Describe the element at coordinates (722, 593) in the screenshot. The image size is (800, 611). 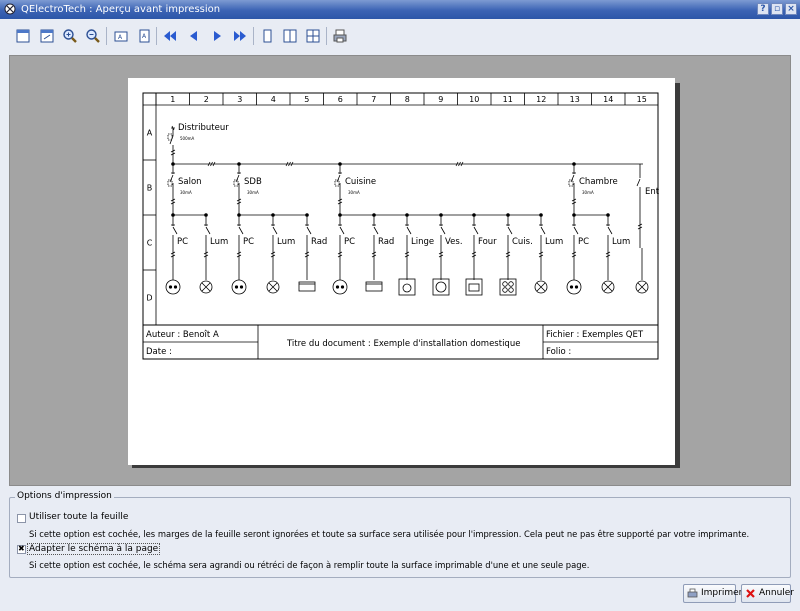
I see `print-button-label: Imprimer` at that location.